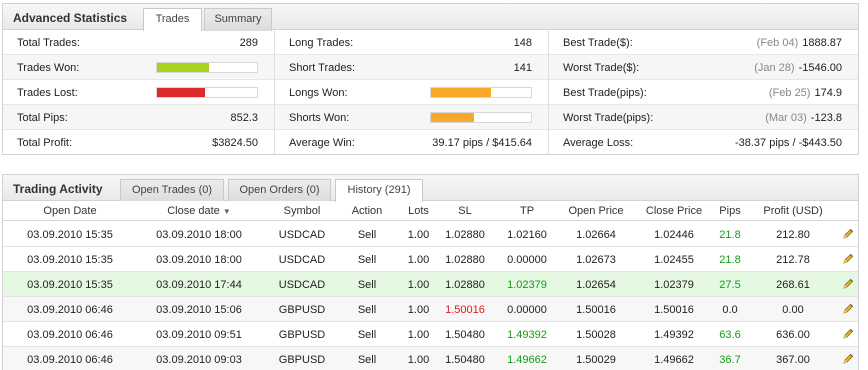 The height and width of the screenshot is (370, 868). I want to click on stat-row: Best Trade(pips): (Feb 25) 174.9, so click(703, 92).